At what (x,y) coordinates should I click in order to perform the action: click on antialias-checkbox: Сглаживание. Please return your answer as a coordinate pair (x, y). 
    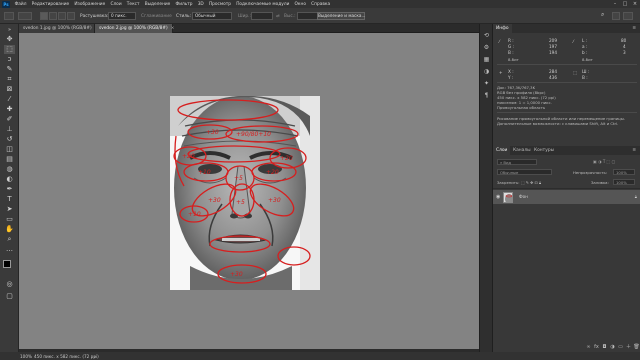
    Looking at the image, I should click on (156, 16).